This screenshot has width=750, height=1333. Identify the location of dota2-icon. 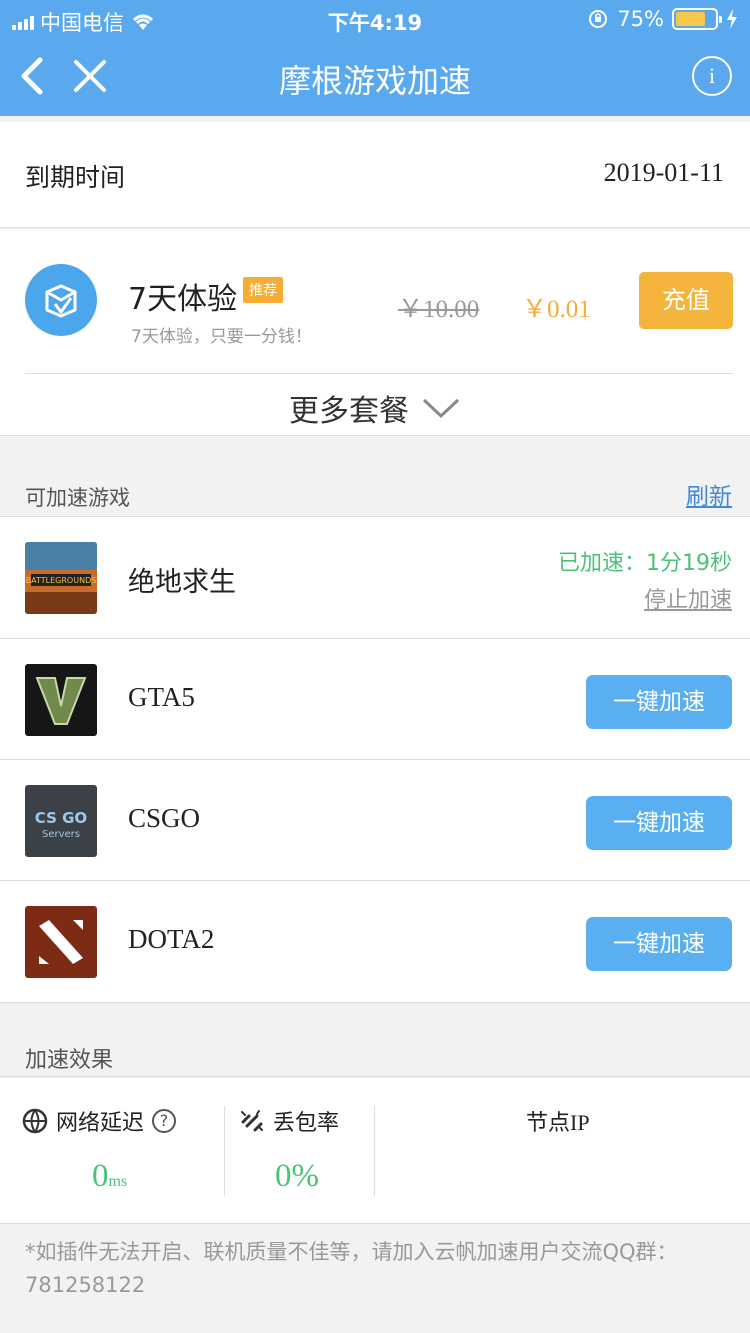
(61, 942).